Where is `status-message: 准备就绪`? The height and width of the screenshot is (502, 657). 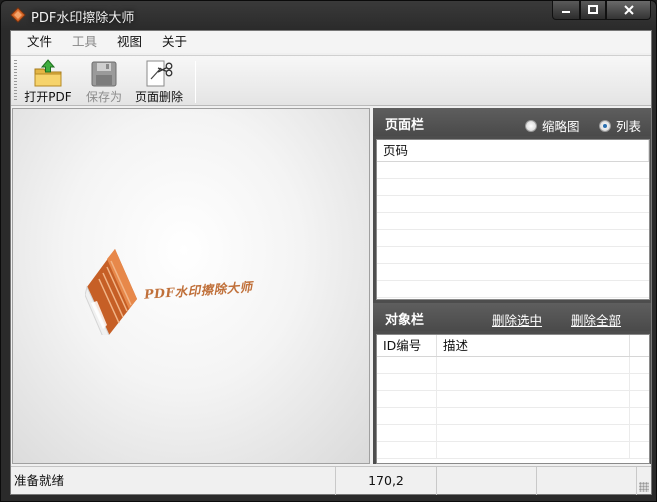 status-message: 准备就绪 is located at coordinates (173, 481).